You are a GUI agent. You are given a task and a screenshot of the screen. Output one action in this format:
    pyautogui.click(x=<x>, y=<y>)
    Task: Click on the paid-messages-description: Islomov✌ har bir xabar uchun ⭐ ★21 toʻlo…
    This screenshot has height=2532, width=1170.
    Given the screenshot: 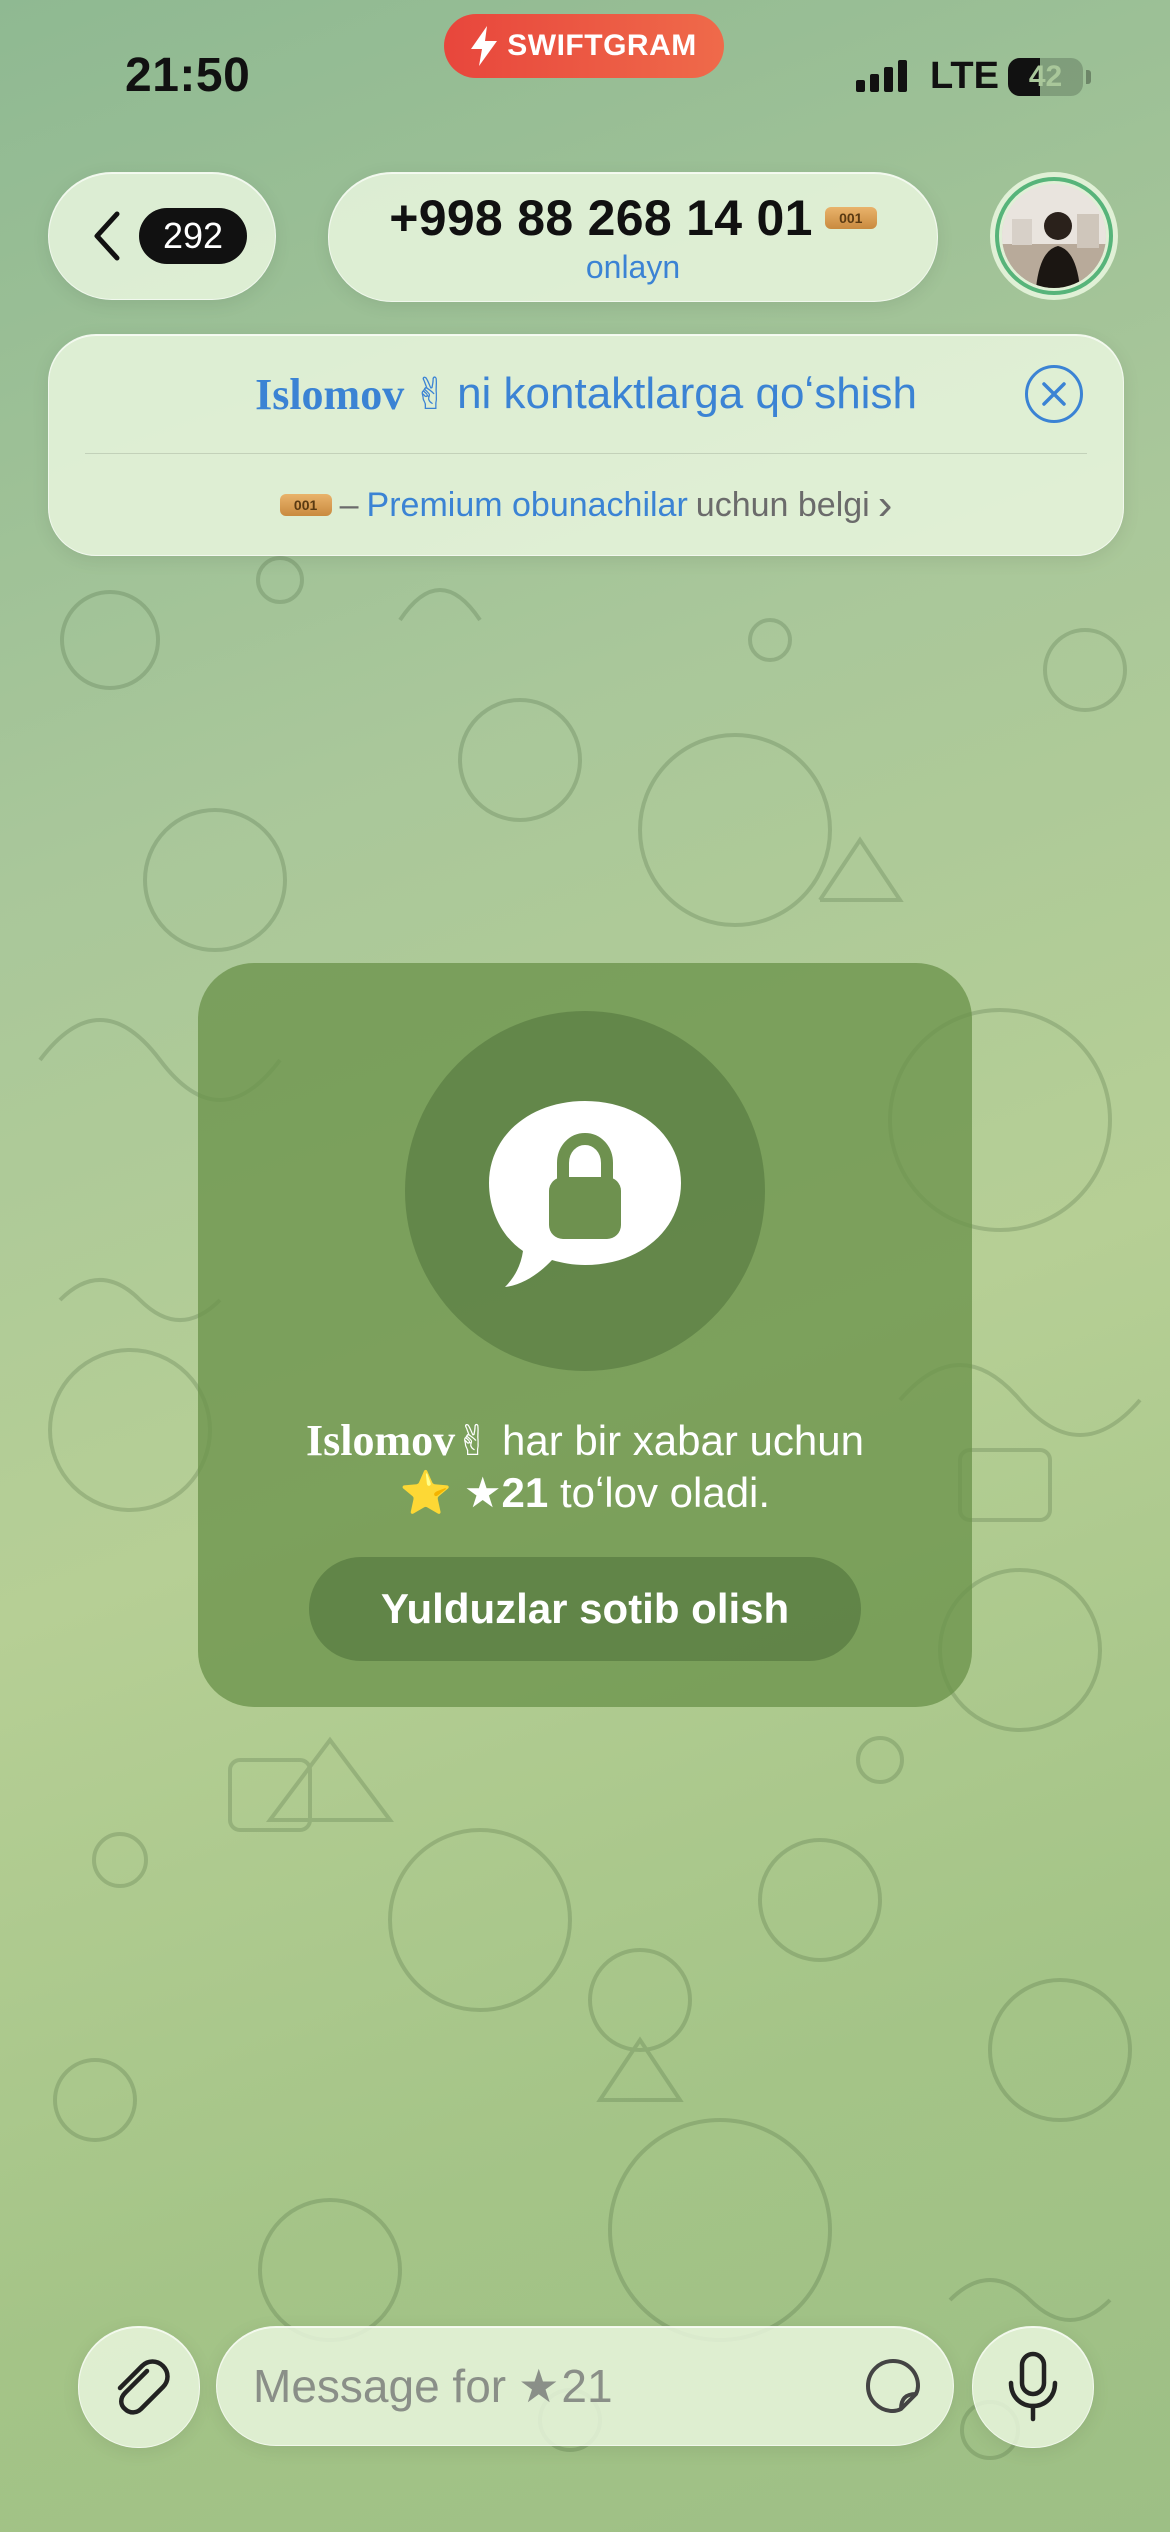 What is the action you would take?
    pyautogui.click(x=585, y=1467)
    